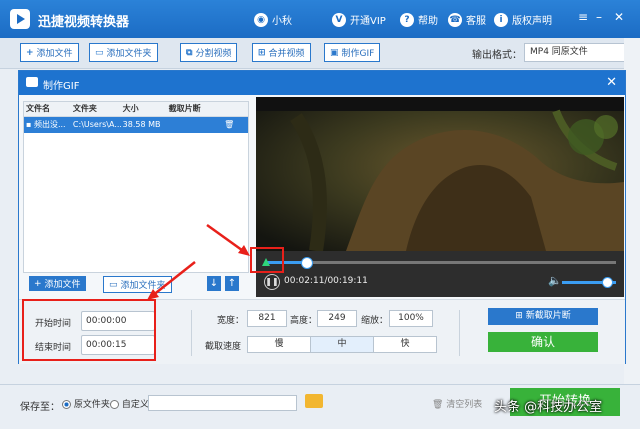  Describe the element at coordinates (286, 54) in the screenshot. I see `merge-video-label: 合并视频` at that location.